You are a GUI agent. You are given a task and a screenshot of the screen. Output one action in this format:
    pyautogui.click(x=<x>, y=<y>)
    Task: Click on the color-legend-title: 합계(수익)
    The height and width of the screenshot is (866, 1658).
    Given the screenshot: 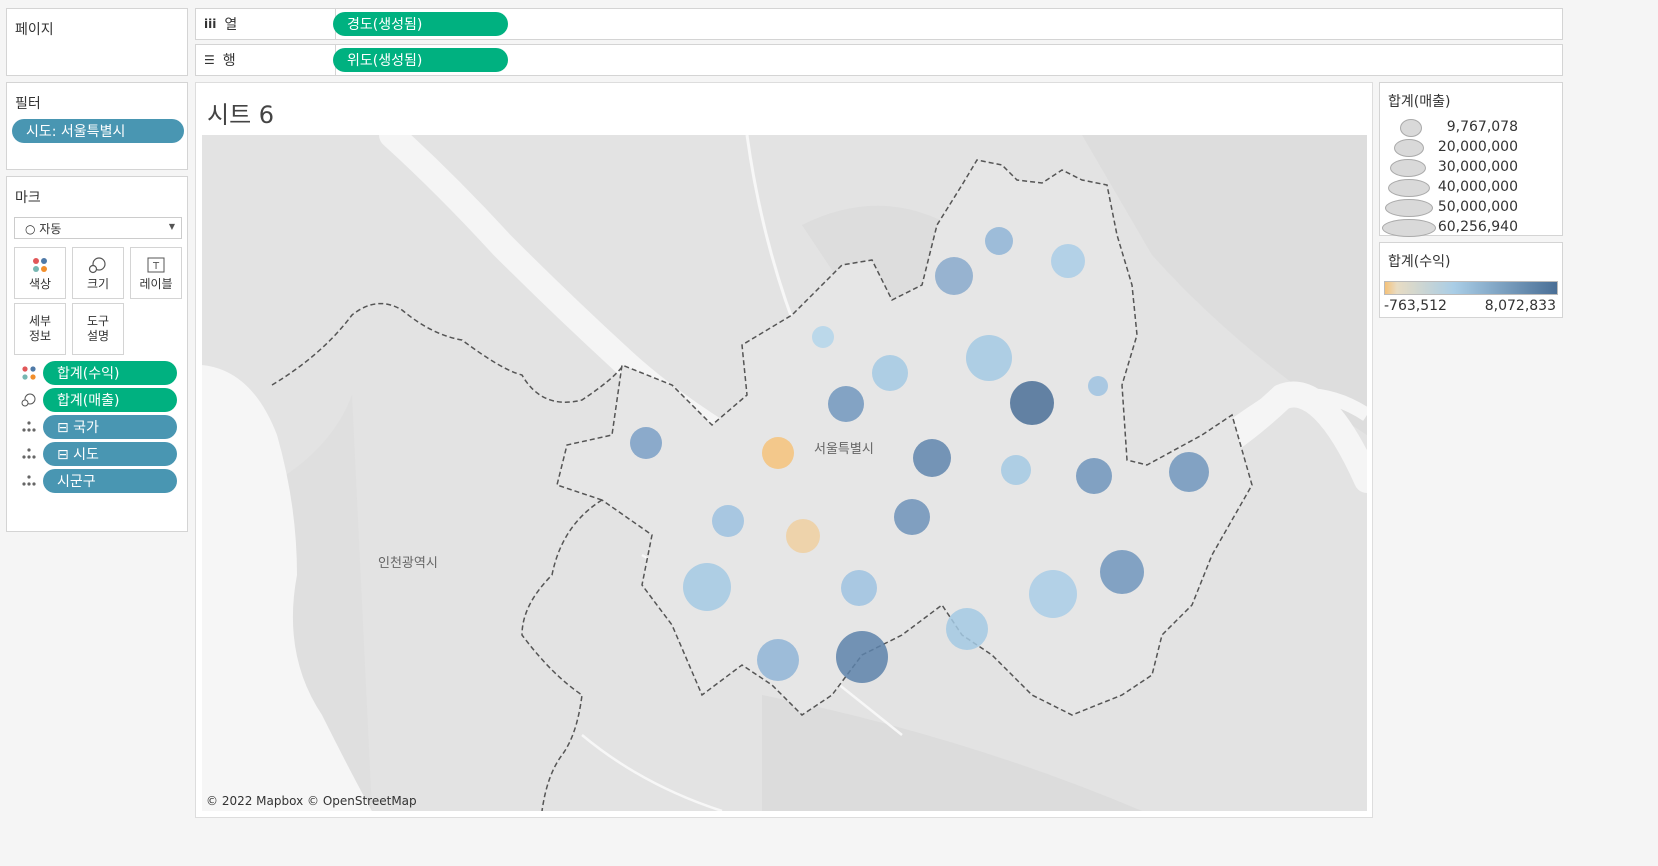 What is the action you would take?
    pyautogui.click(x=1419, y=262)
    